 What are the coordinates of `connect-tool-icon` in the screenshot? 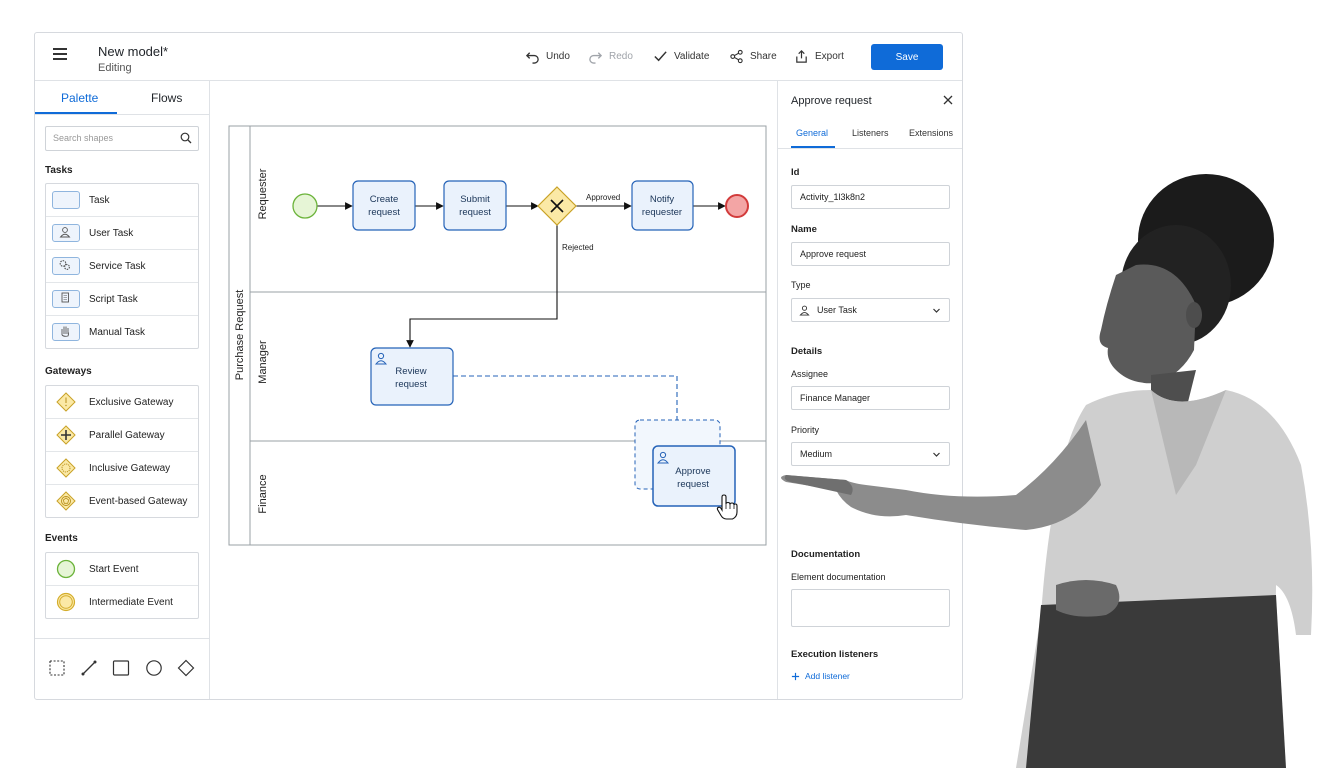 It's located at (89, 668).